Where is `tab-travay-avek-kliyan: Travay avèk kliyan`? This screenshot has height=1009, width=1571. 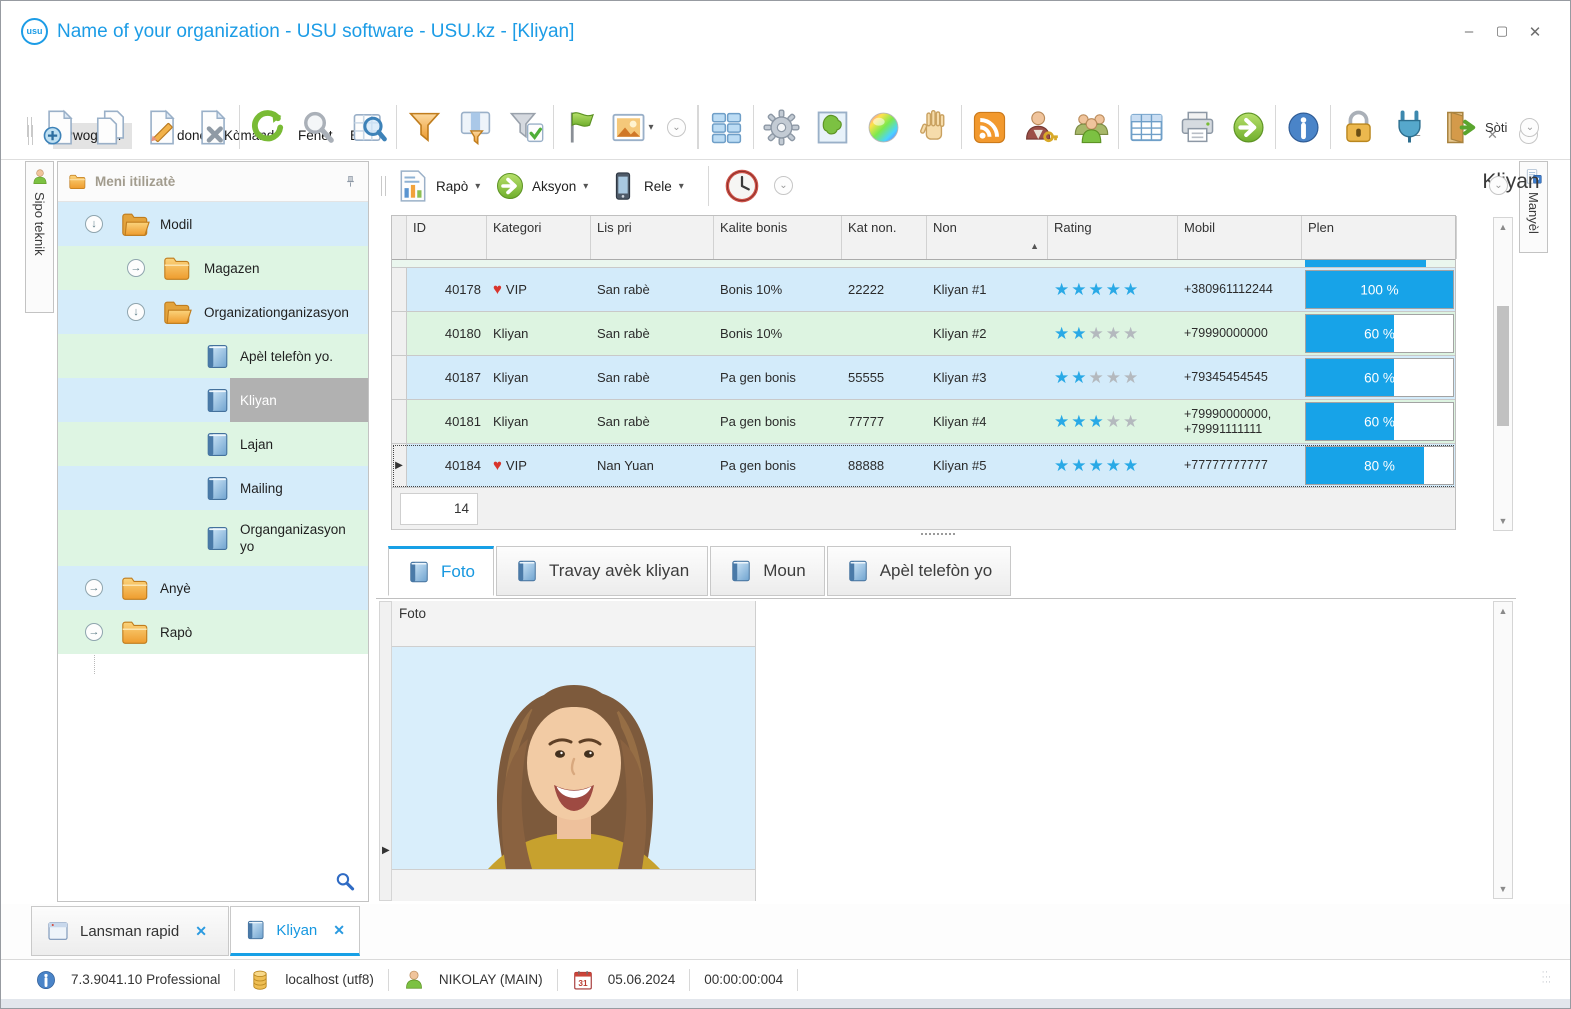
tab-travay-avek-kliyan: Travay avèk kliyan is located at coordinates (602, 571).